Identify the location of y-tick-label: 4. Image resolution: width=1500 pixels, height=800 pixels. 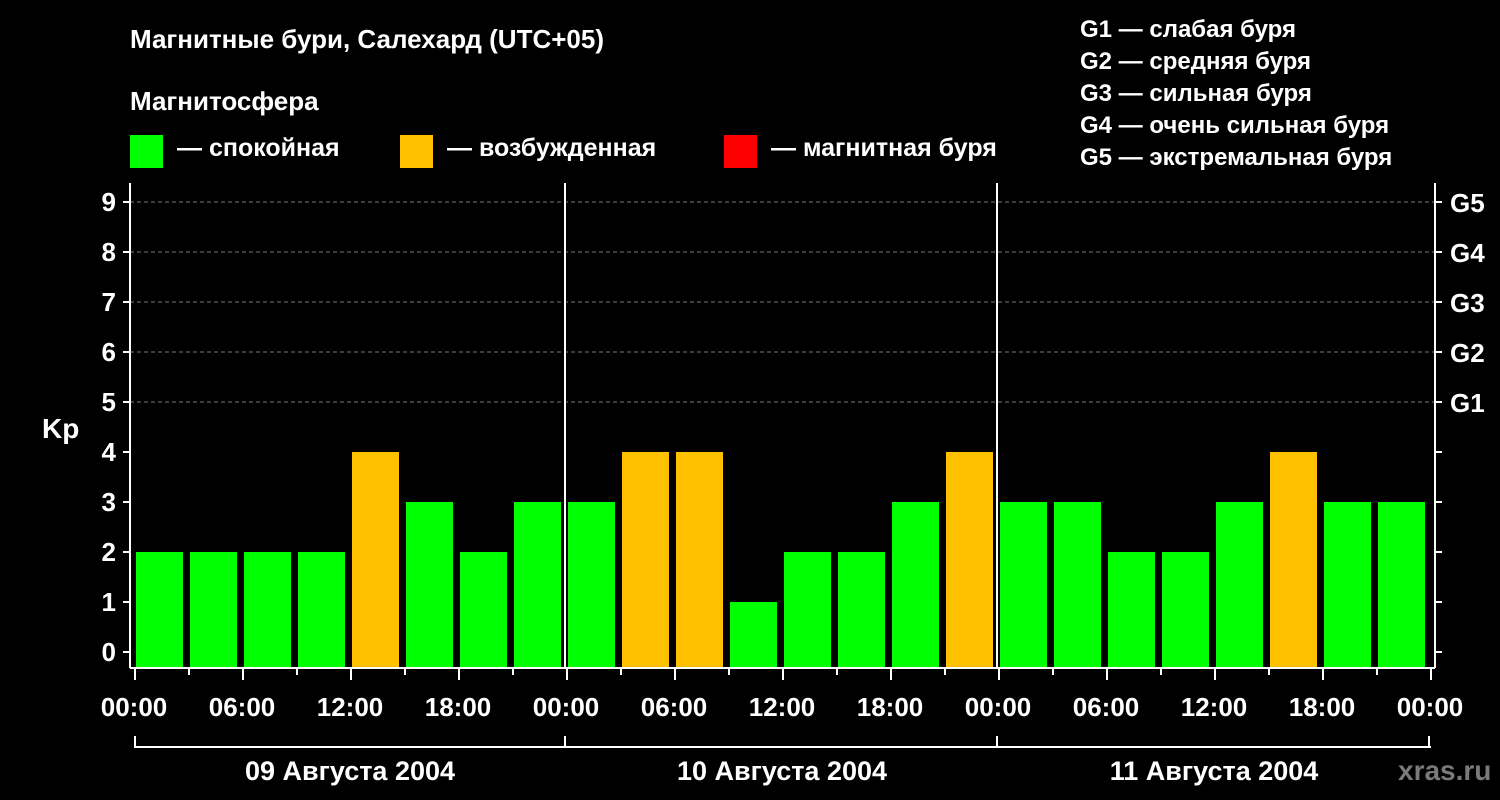
(109, 452).